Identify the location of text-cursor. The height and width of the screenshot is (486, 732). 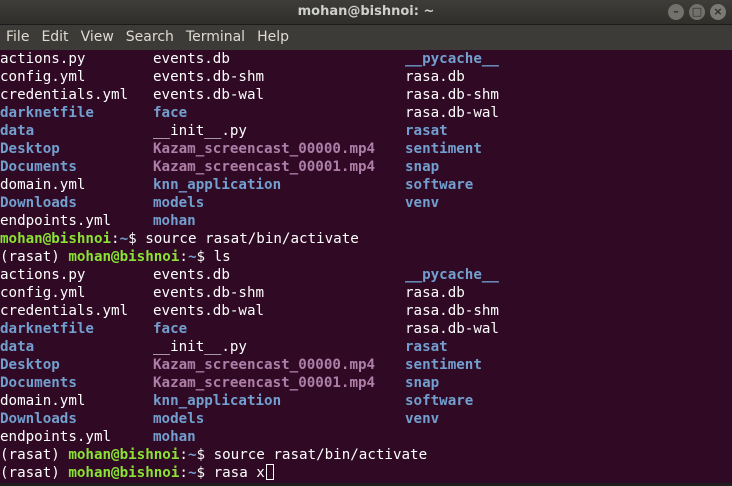
(269, 472).